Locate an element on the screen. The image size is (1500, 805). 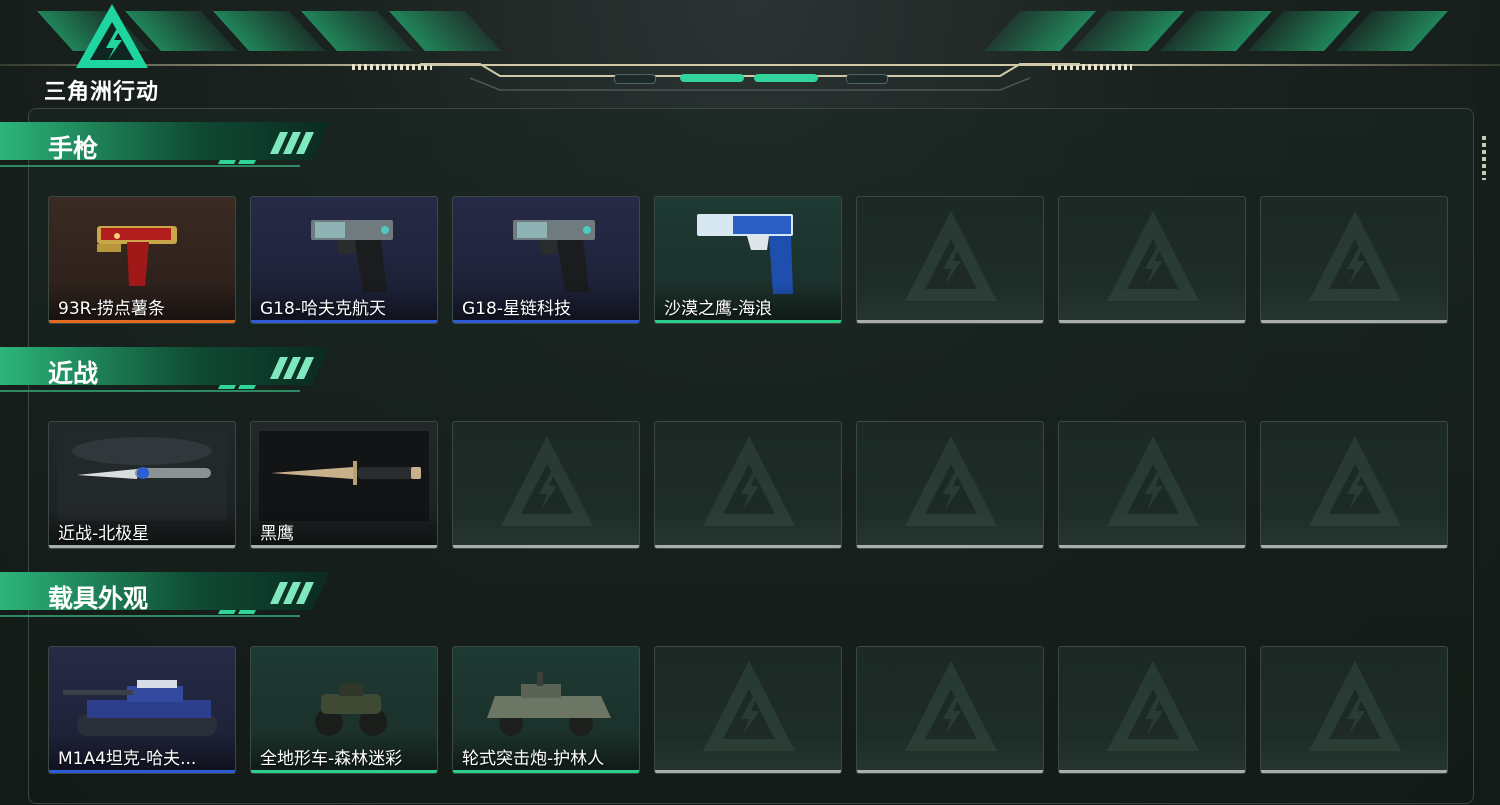
section-header-pistol: 手枪 is located at coordinates (165, 147).